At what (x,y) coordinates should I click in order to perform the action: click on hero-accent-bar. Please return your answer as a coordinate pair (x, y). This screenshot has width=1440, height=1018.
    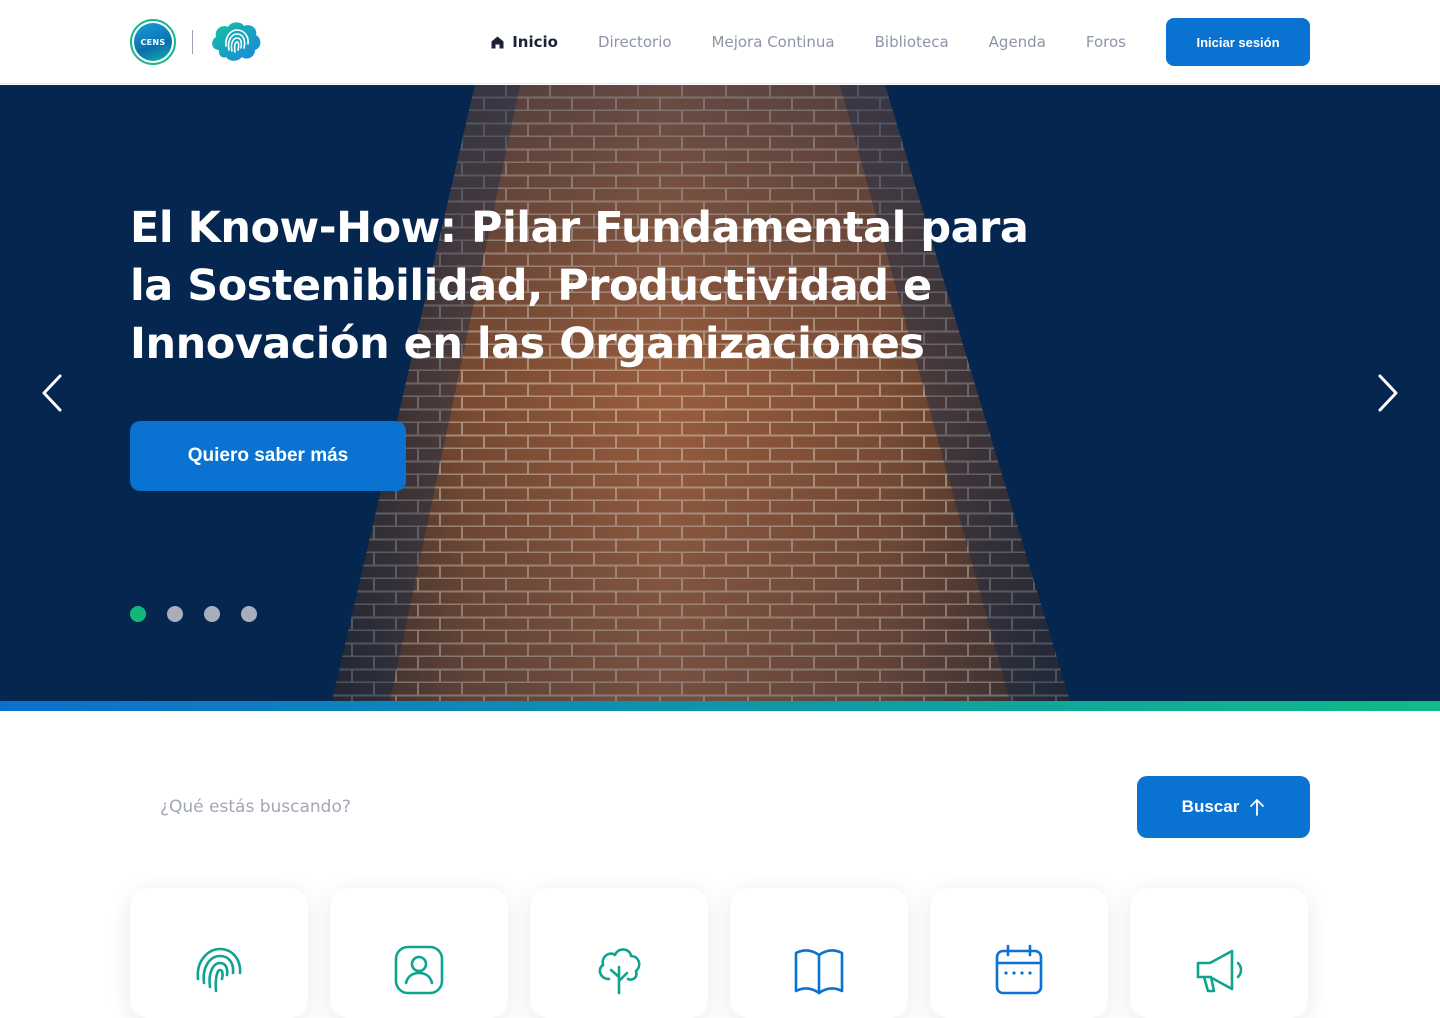
    Looking at the image, I should click on (720, 706).